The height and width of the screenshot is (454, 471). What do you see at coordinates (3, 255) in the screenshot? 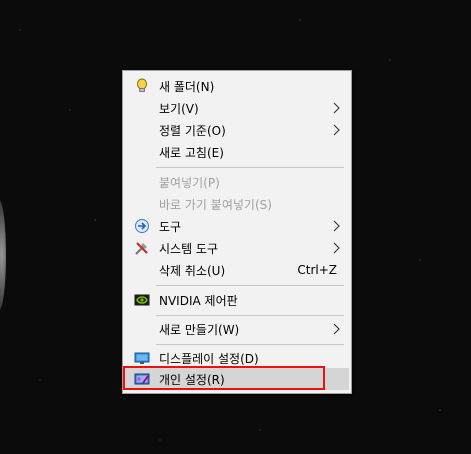
I see `desktop-planet-edge` at bounding box center [3, 255].